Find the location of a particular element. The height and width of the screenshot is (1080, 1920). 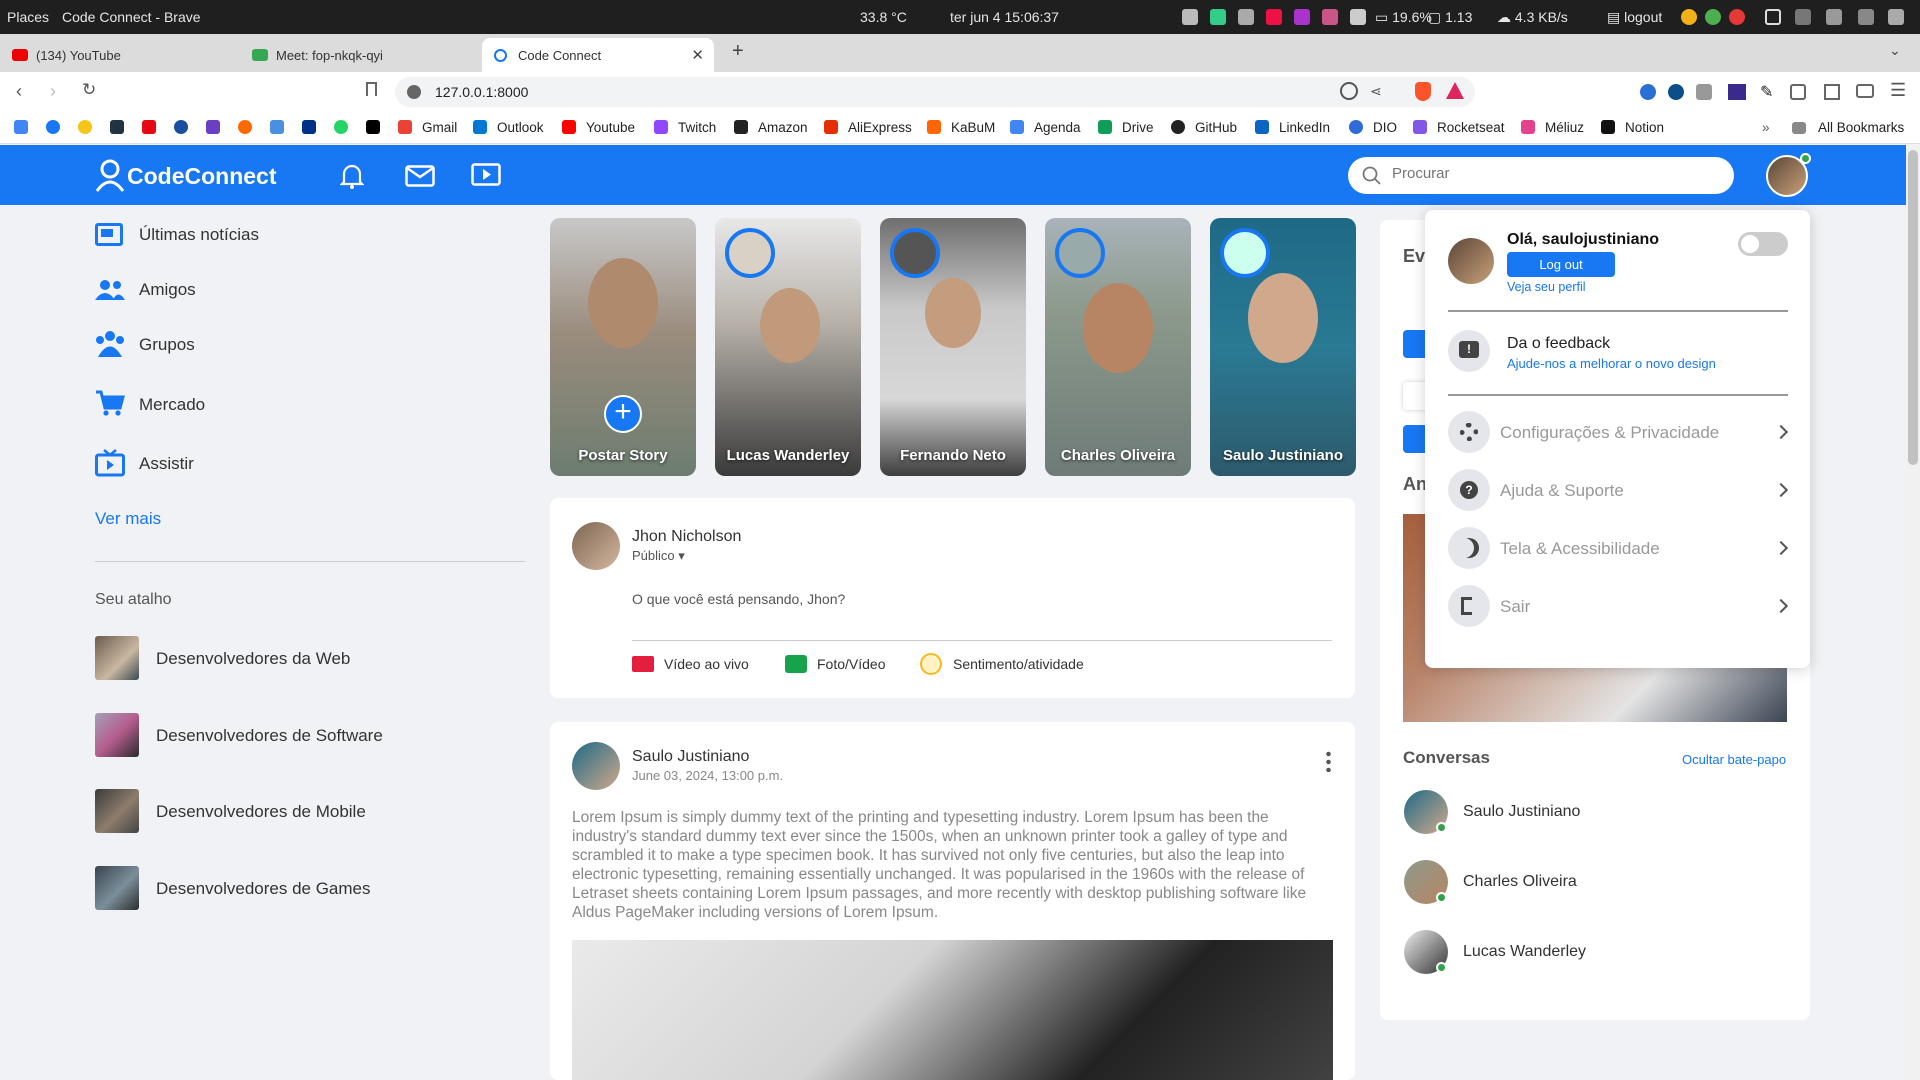

twitch-icon is located at coordinates (661, 127).